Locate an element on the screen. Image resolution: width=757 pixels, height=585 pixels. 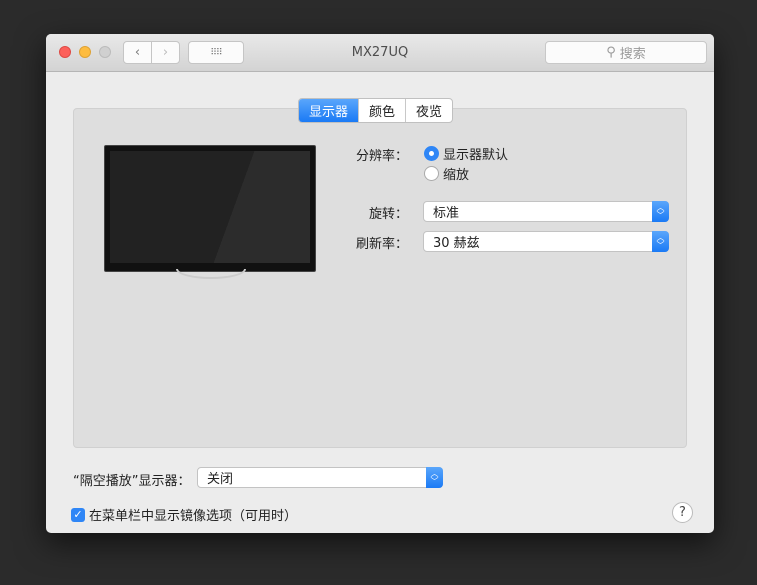
mirror-options-checkbox: ✓ 在菜单栏中显示镜像选项（可用时） is located at coordinates (184, 514).